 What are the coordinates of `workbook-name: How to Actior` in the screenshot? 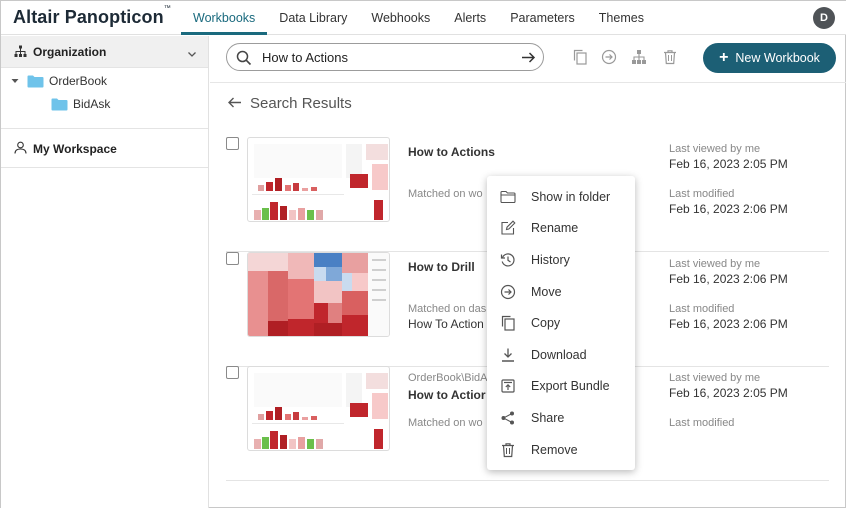 It's located at (447, 395).